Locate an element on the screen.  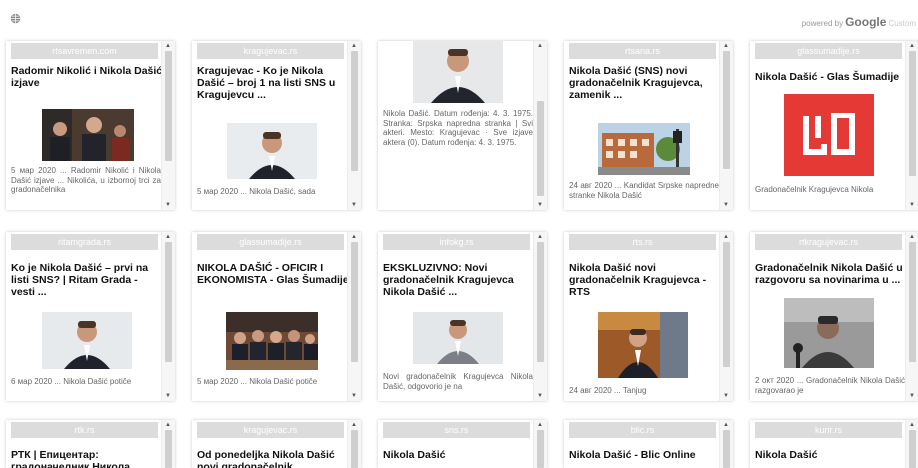
card-title: РТК | Епицентар: градоначелник Никола is located at coordinates (87, 458).